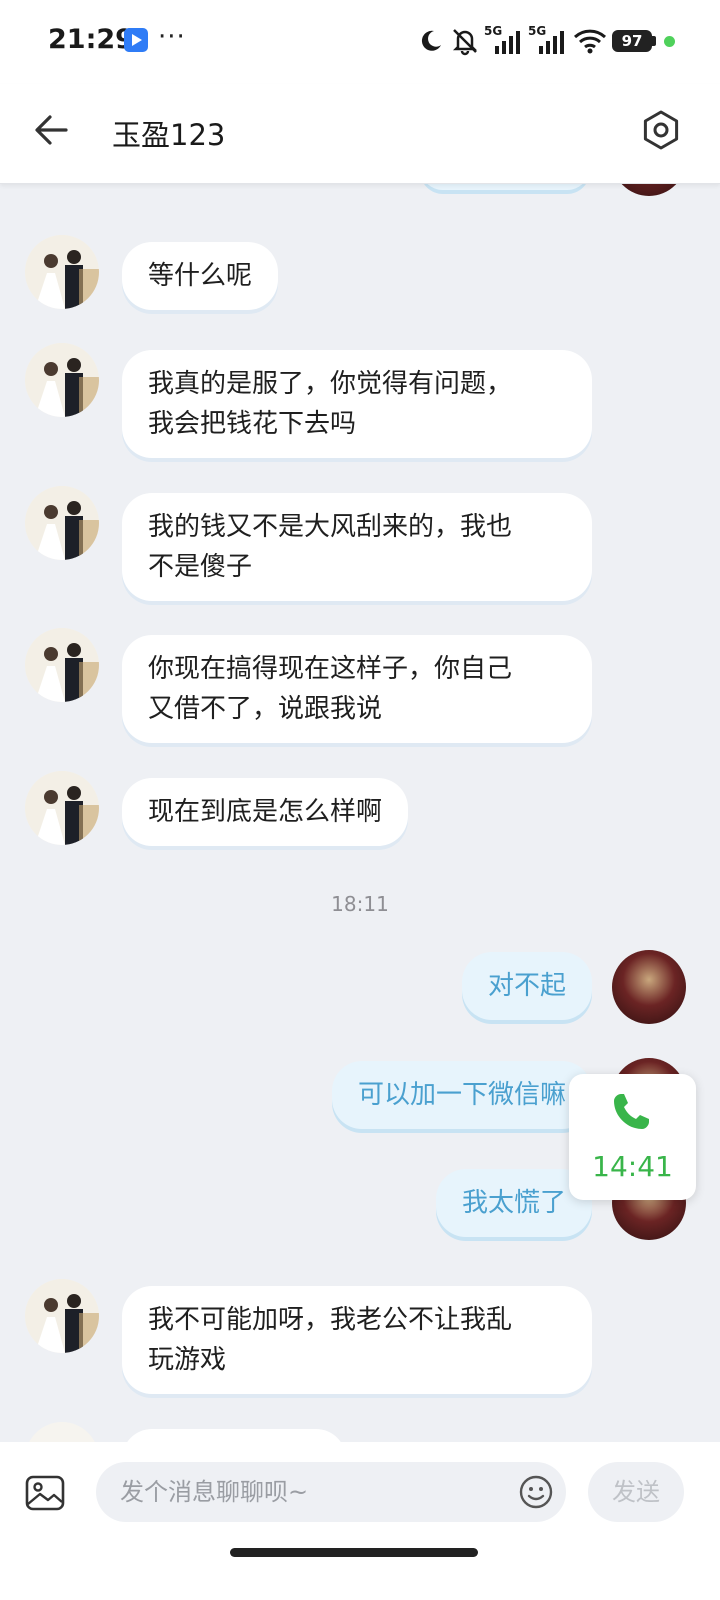 The image size is (720, 1600). What do you see at coordinates (357, 689) in the screenshot?
I see `message-bubble-incoming: 你现在搞得现在这样子，你自己 又借不了，说跟我说` at bounding box center [357, 689].